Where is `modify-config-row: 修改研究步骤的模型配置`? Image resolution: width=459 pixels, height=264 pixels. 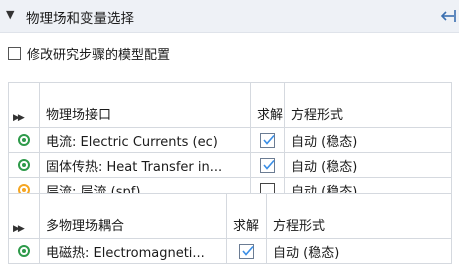
modify-config-row: 修改研究步骤的模型配置 is located at coordinates (89, 53).